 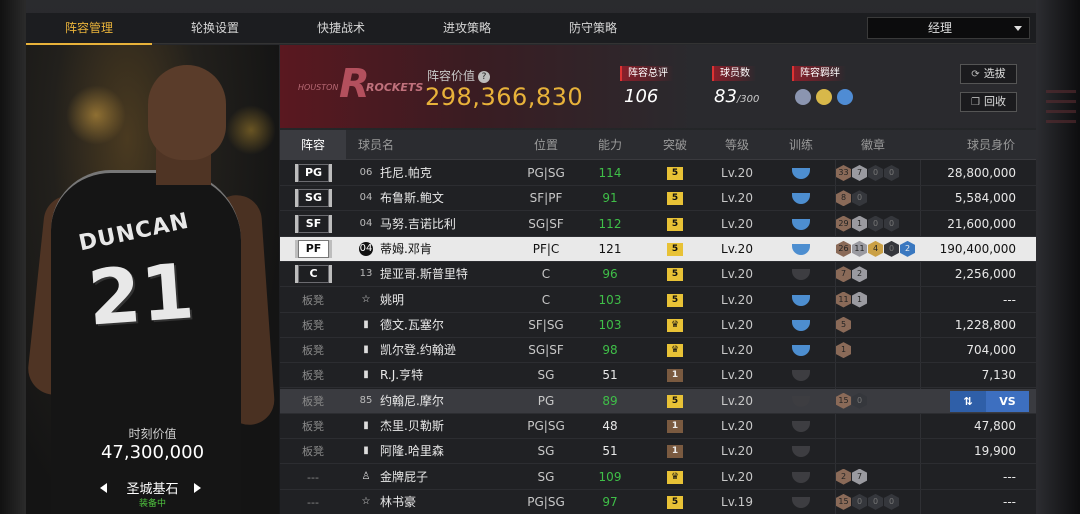 I want to click on help-icon: ?, so click(x=484, y=77).